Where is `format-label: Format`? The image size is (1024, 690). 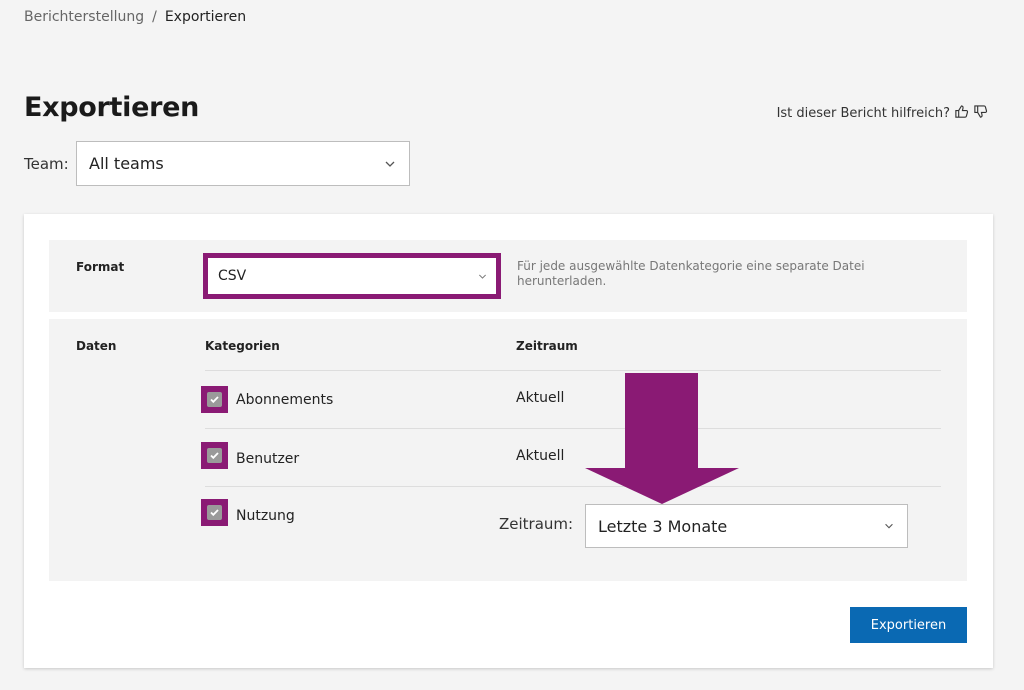 format-label: Format is located at coordinates (100, 267).